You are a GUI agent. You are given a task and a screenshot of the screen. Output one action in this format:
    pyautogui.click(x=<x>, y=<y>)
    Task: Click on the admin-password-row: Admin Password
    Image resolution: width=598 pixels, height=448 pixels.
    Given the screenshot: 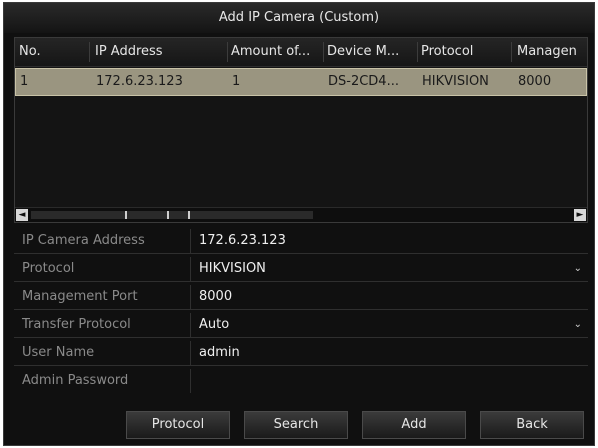 What is the action you would take?
    pyautogui.click(x=301, y=381)
    